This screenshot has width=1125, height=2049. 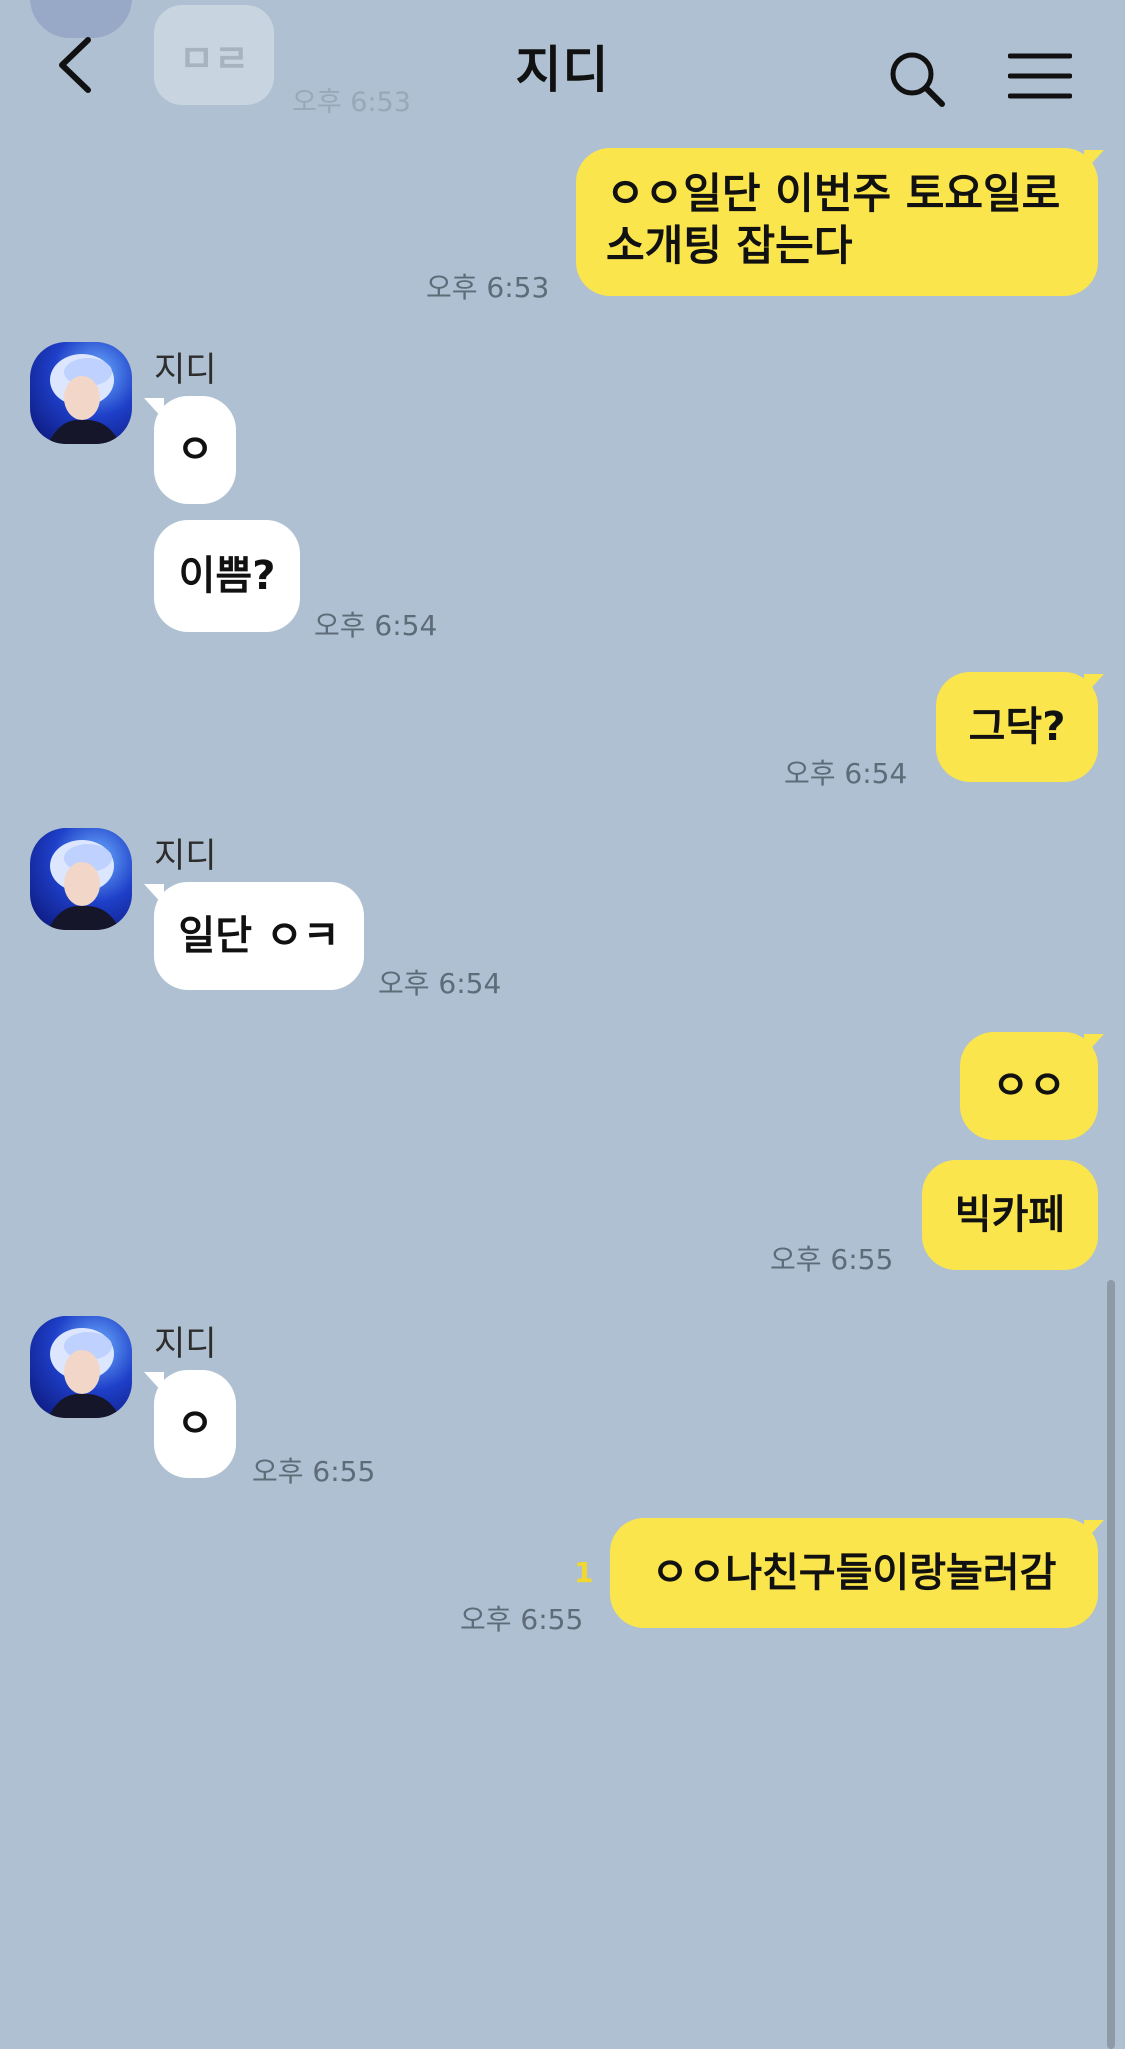 What do you see at coordinates (729, 245) in the screenshot?
I see `message-line: 소개팅 잡는다` at bounding box center [729, 245].